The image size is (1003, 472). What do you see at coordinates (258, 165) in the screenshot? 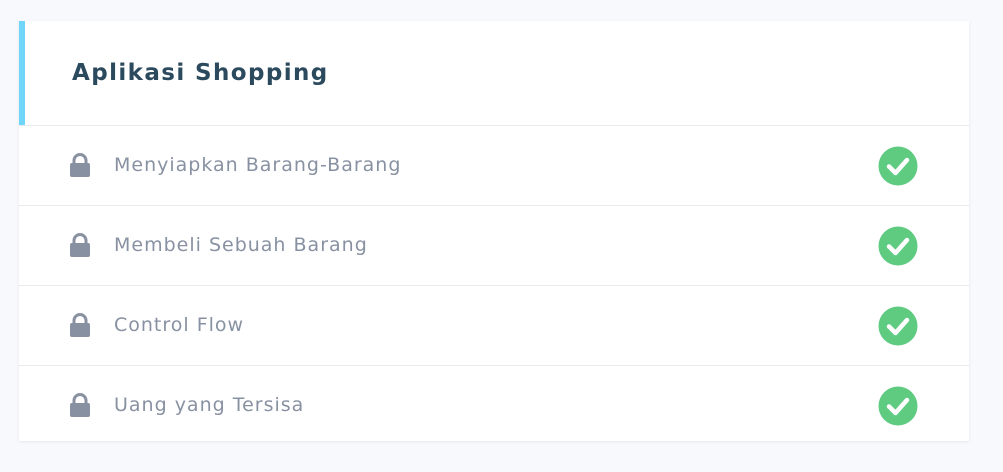
I see `lesson-label: Menyiapkan Barang-Barang` at bounding box center [258, 165].